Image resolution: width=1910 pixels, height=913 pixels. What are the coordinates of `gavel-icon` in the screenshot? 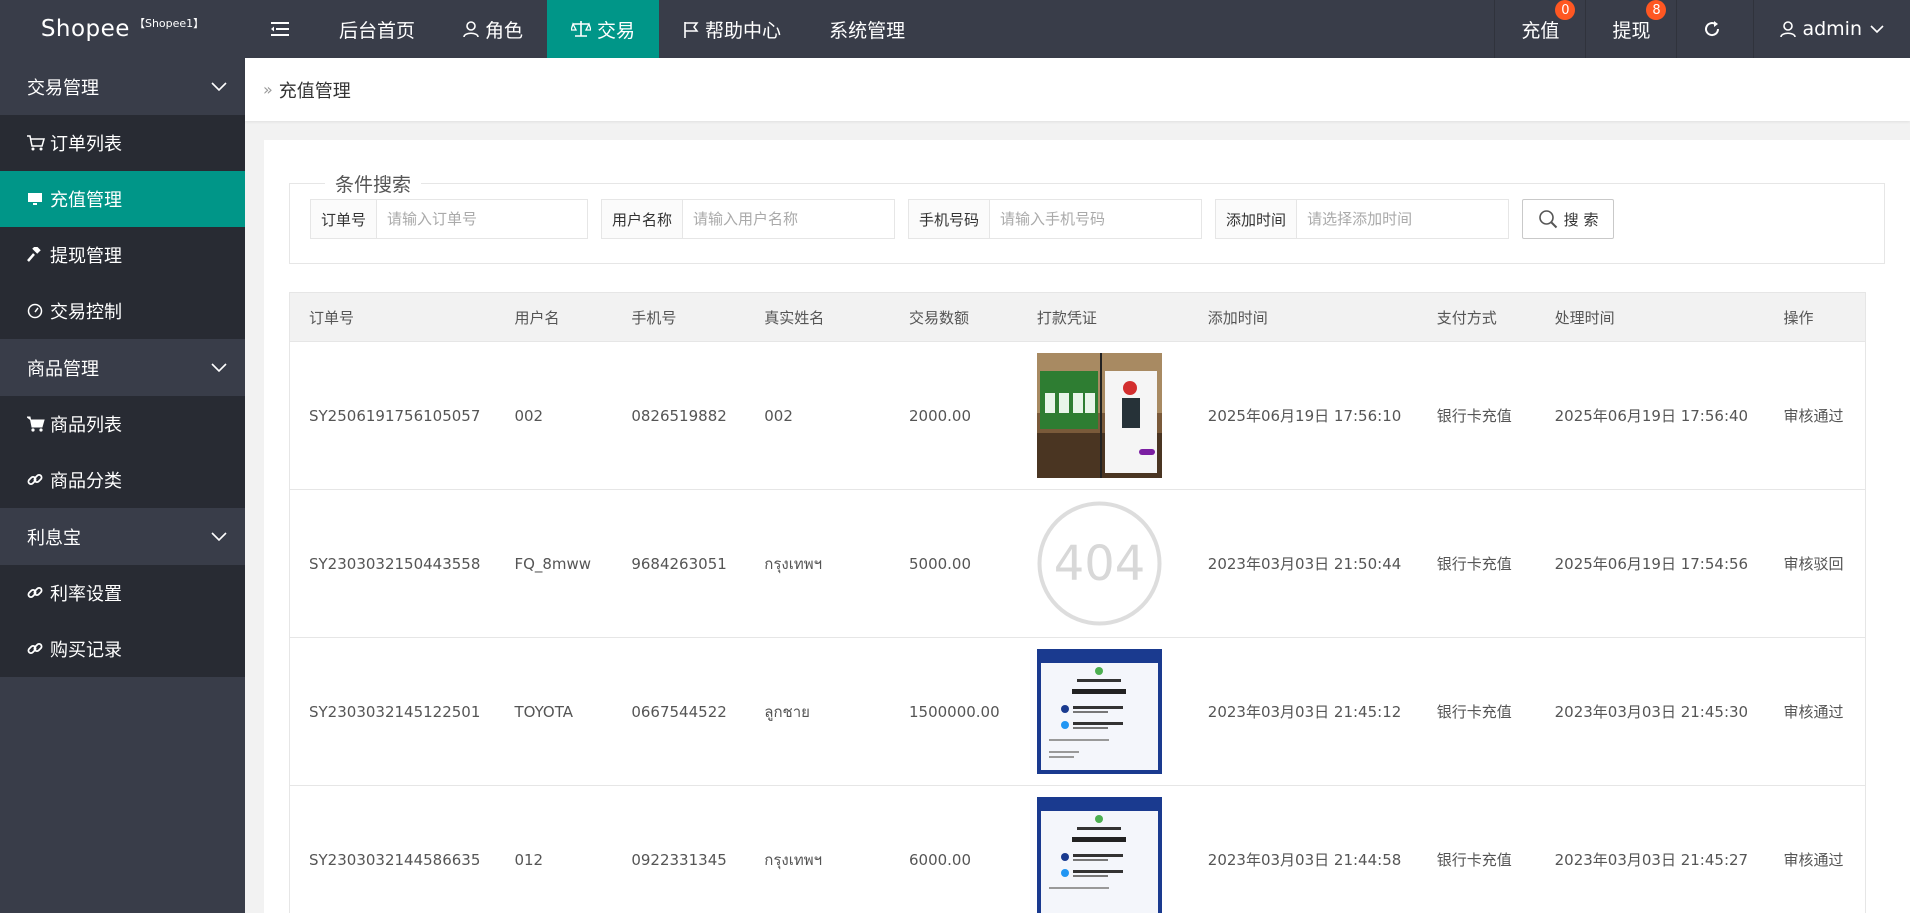 It's located at (37, 255).